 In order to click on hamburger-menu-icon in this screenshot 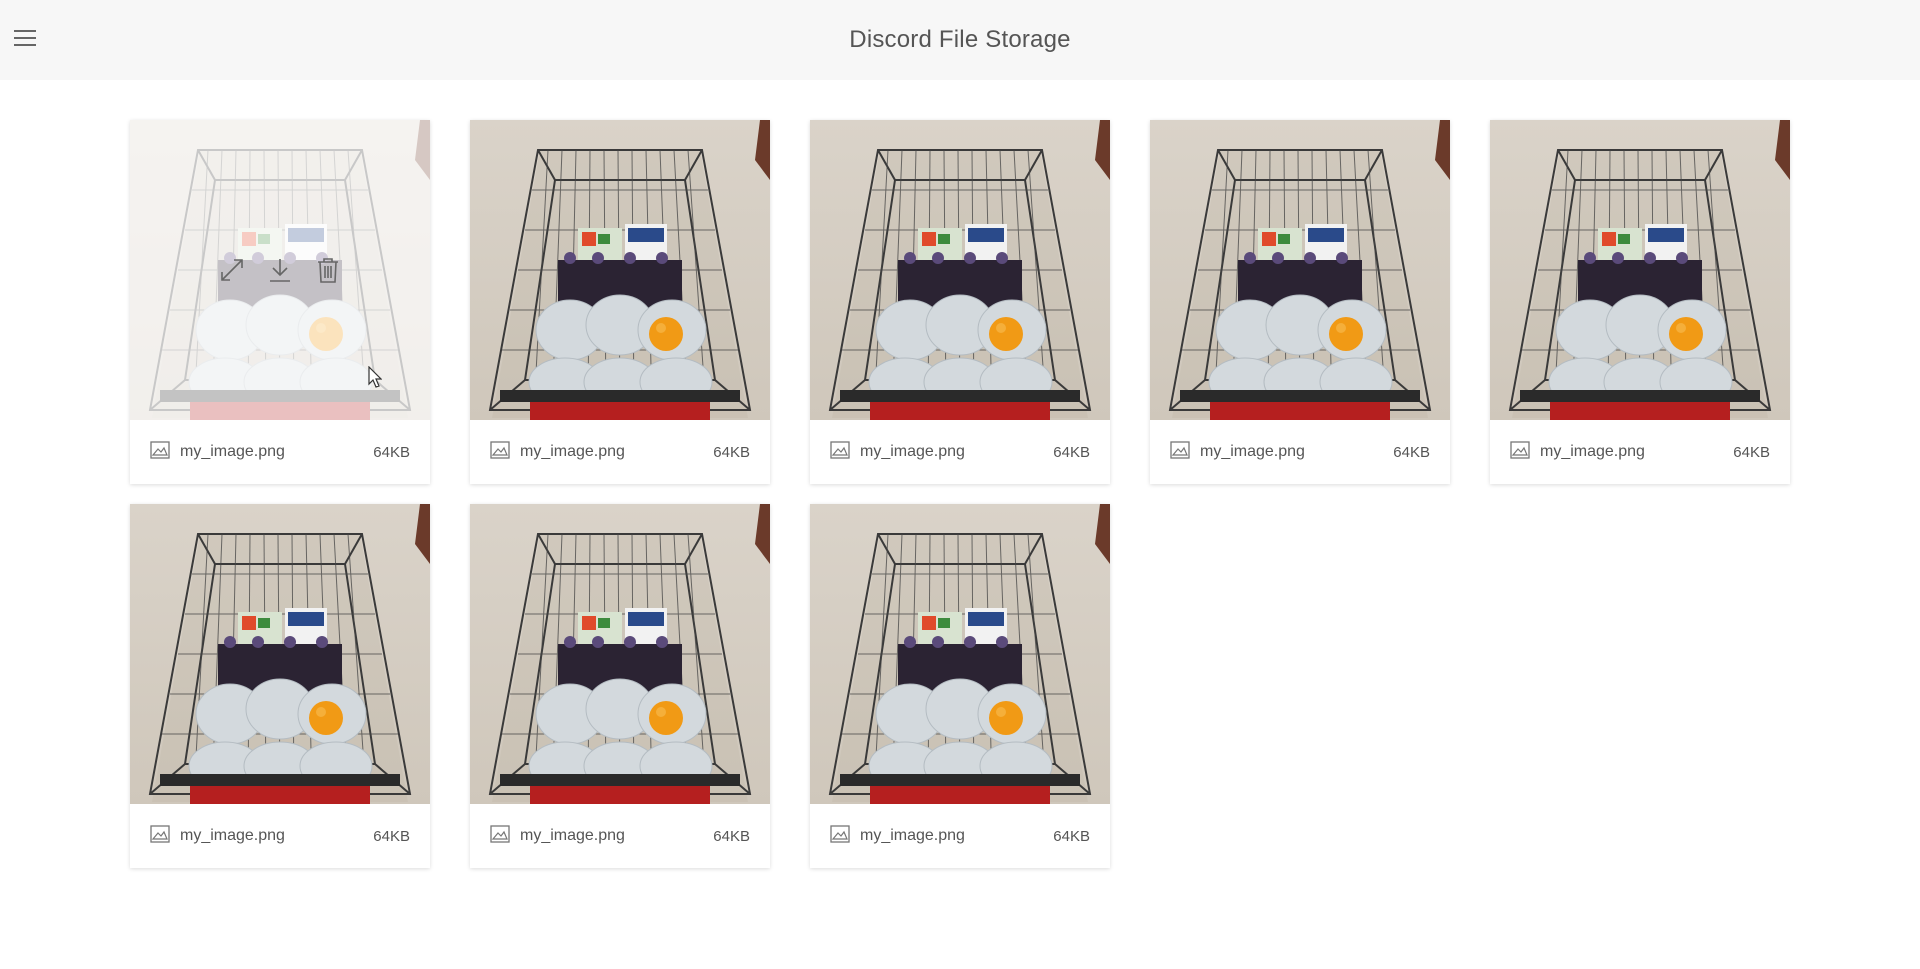, I will do `click(25, 39)`.